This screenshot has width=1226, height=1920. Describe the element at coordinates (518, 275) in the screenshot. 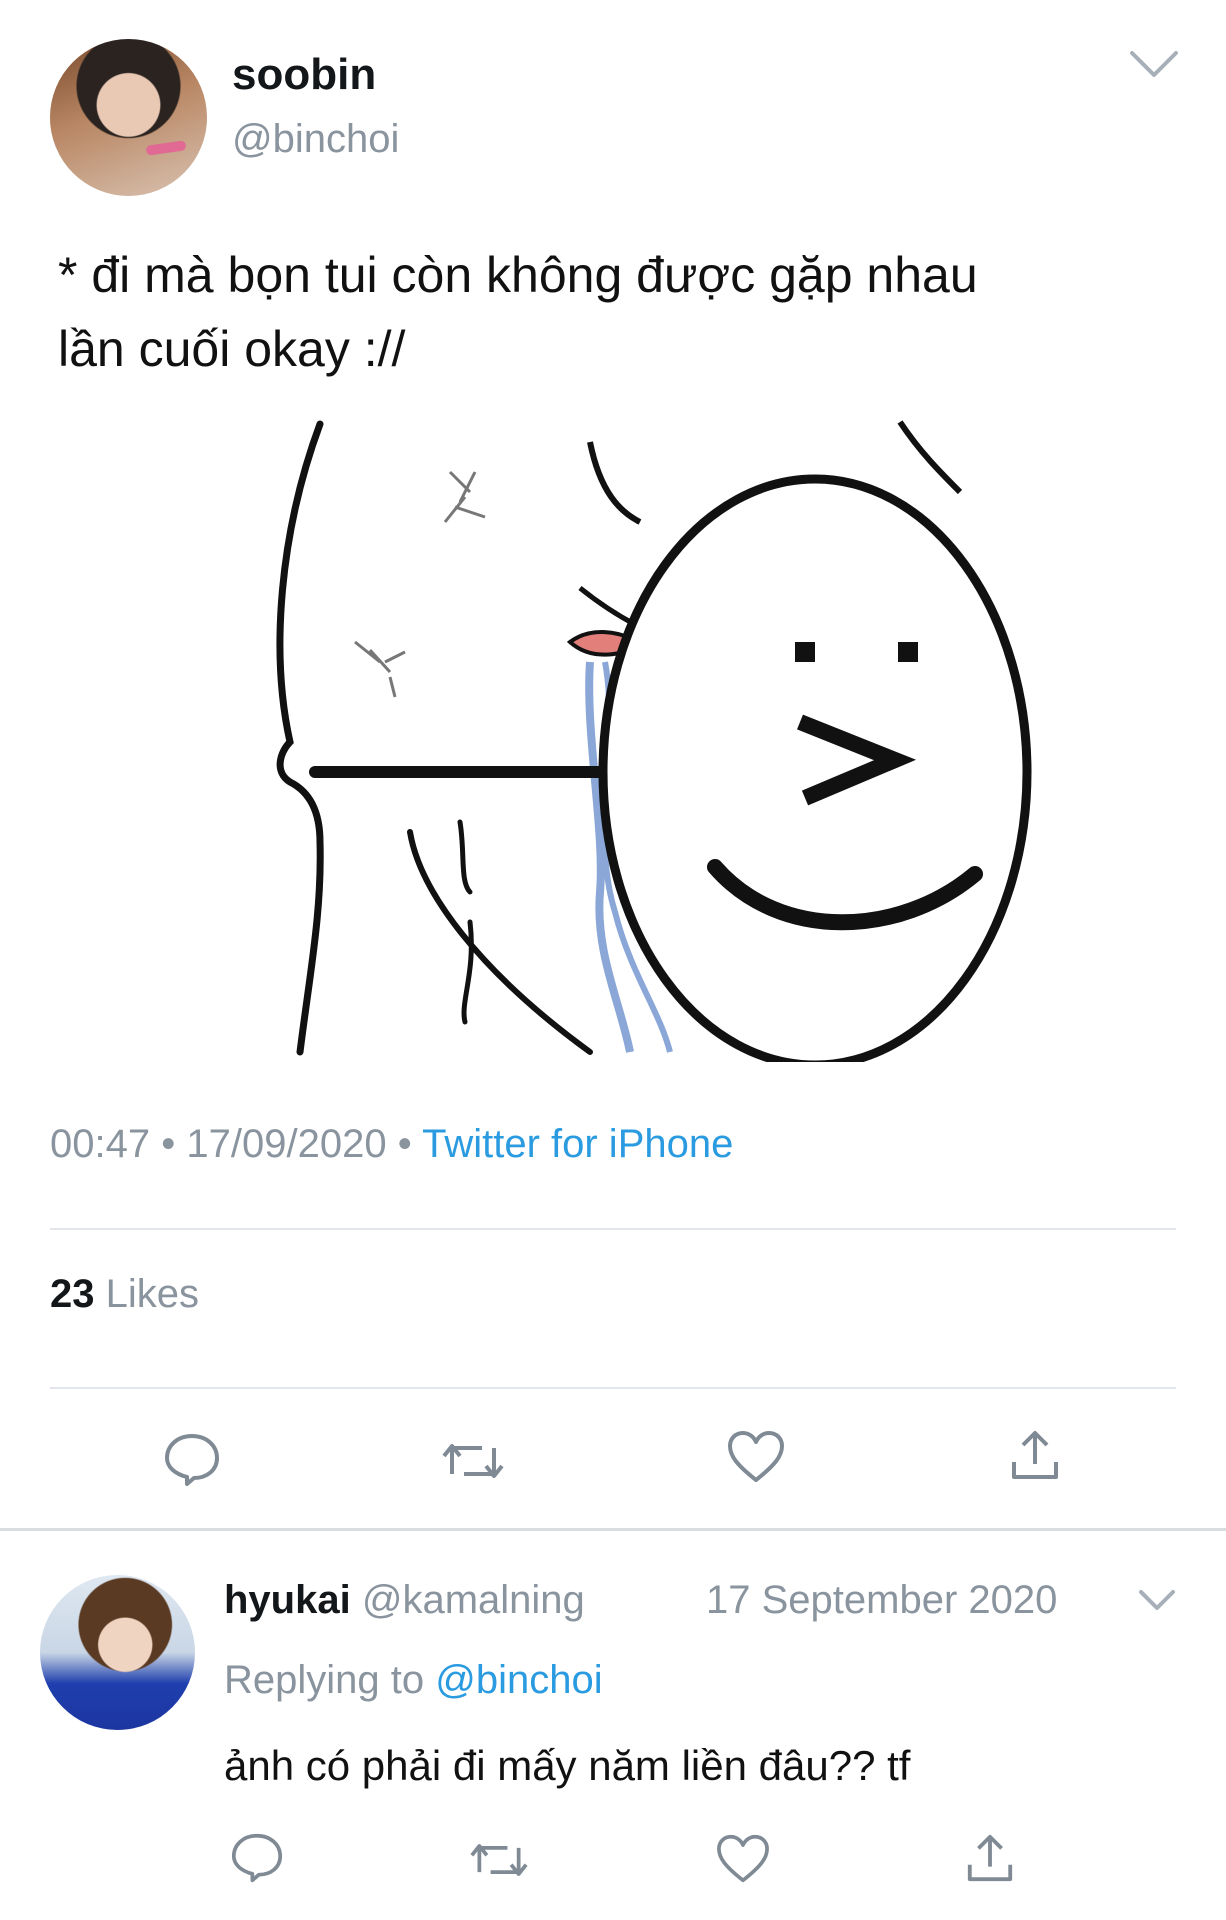

I see `tweet-text-line-1: * đi mà bọn tui còn không được gặp nhau` at that location.